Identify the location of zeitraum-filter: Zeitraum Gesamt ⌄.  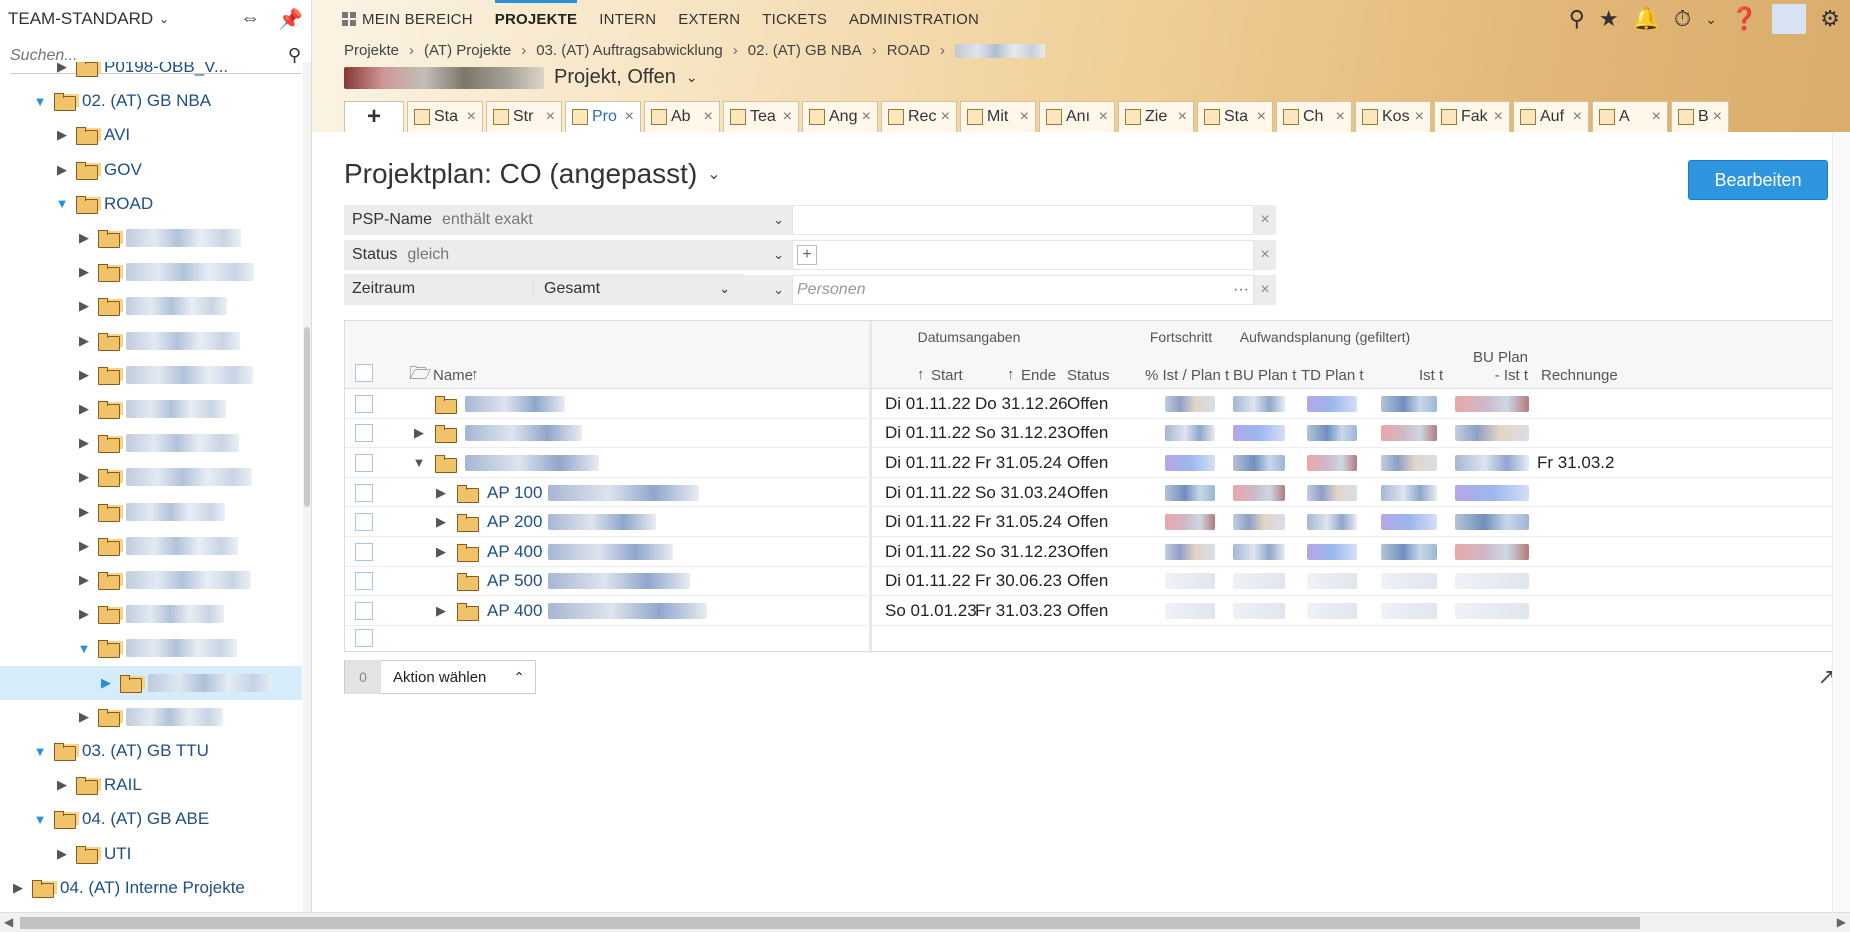
(544, 289).